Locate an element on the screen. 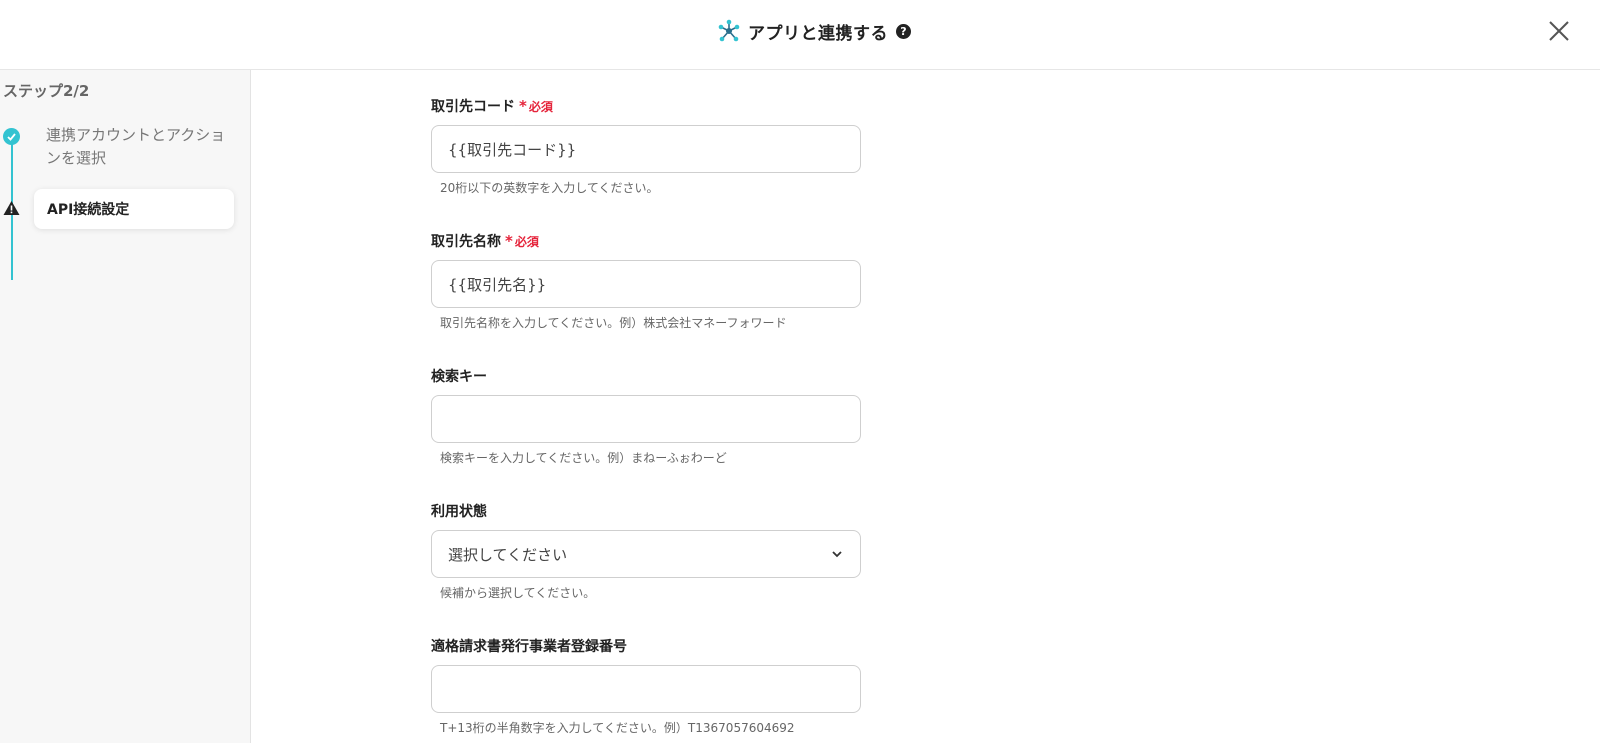  field-help-text: 候補から選択してください。 is located at coordinates (518, 593).